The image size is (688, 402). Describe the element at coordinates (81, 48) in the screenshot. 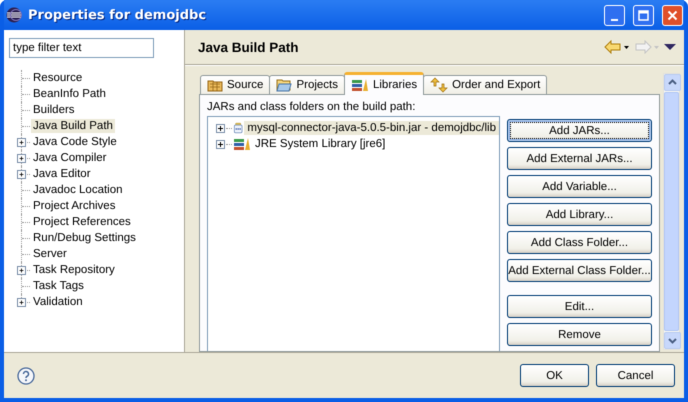

I see `filter-field: type filter text` at that location.